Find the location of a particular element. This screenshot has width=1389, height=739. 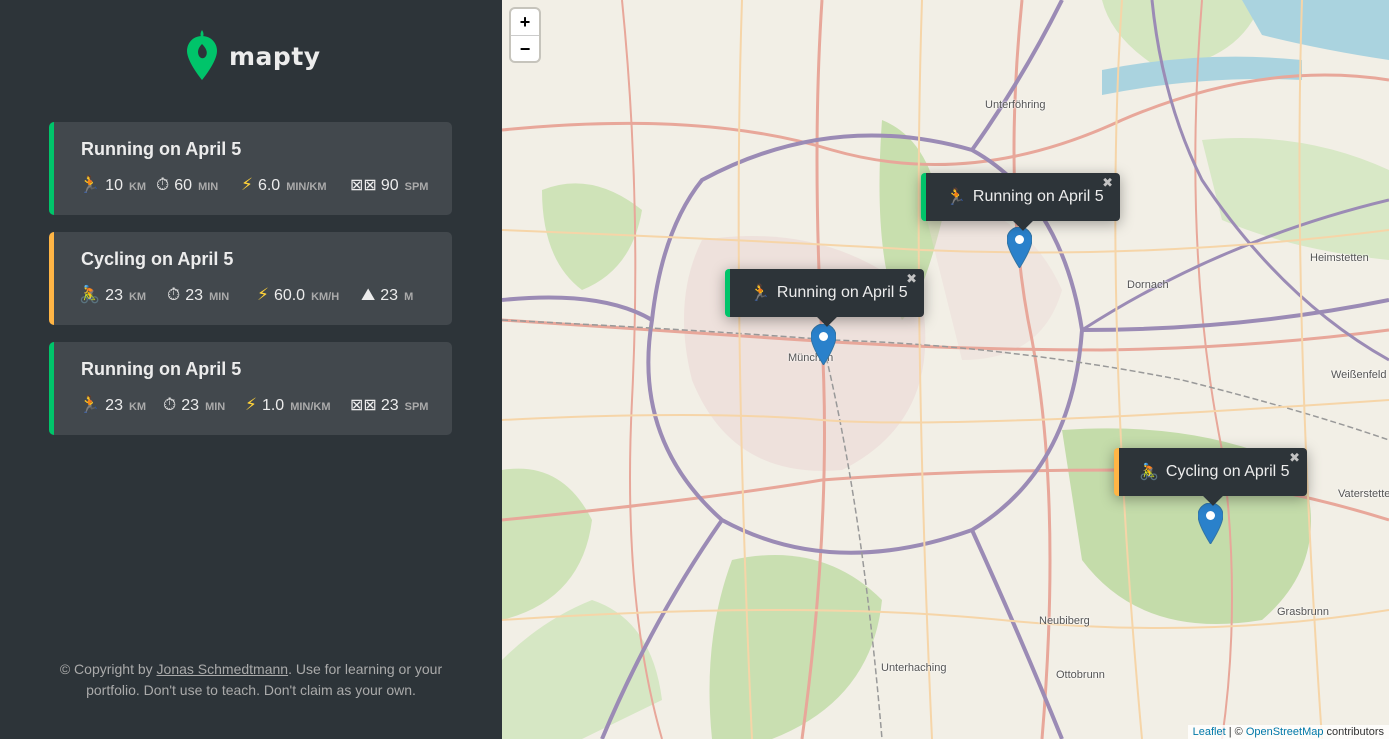

map-attribution: Leaflet | © OpenStreetMap contributors is located at coordinates (1288, 732).